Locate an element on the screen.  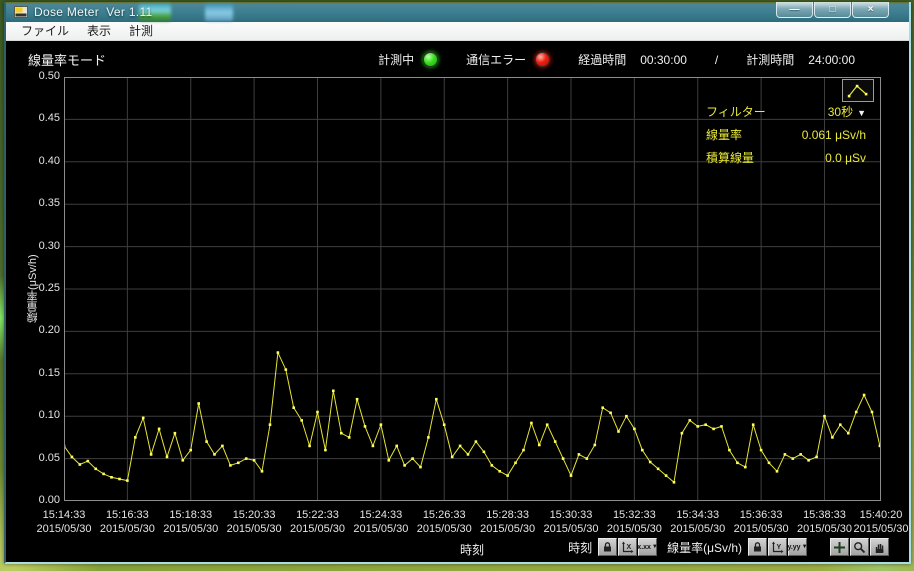
y-format-button: y.yy ▼ is located at coordinates (797, 547).